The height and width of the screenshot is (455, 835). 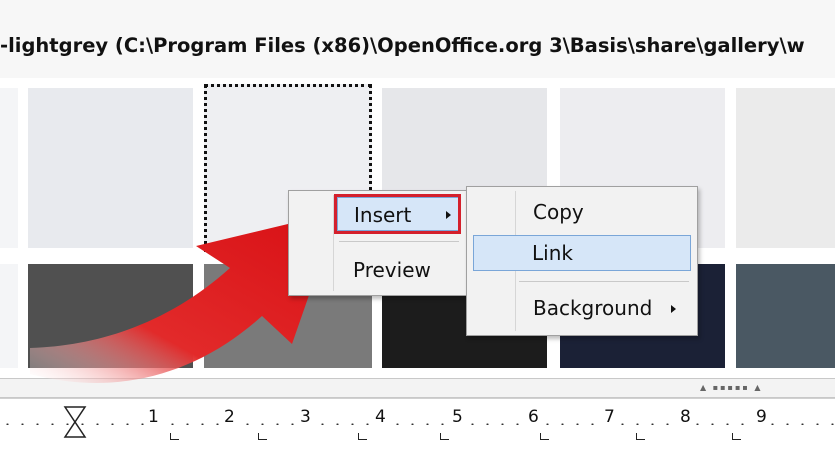 What do you see at coordinates (229, 417) in the screenshot?
I see `ruler-number: 2` at bounding box center [229, 417].